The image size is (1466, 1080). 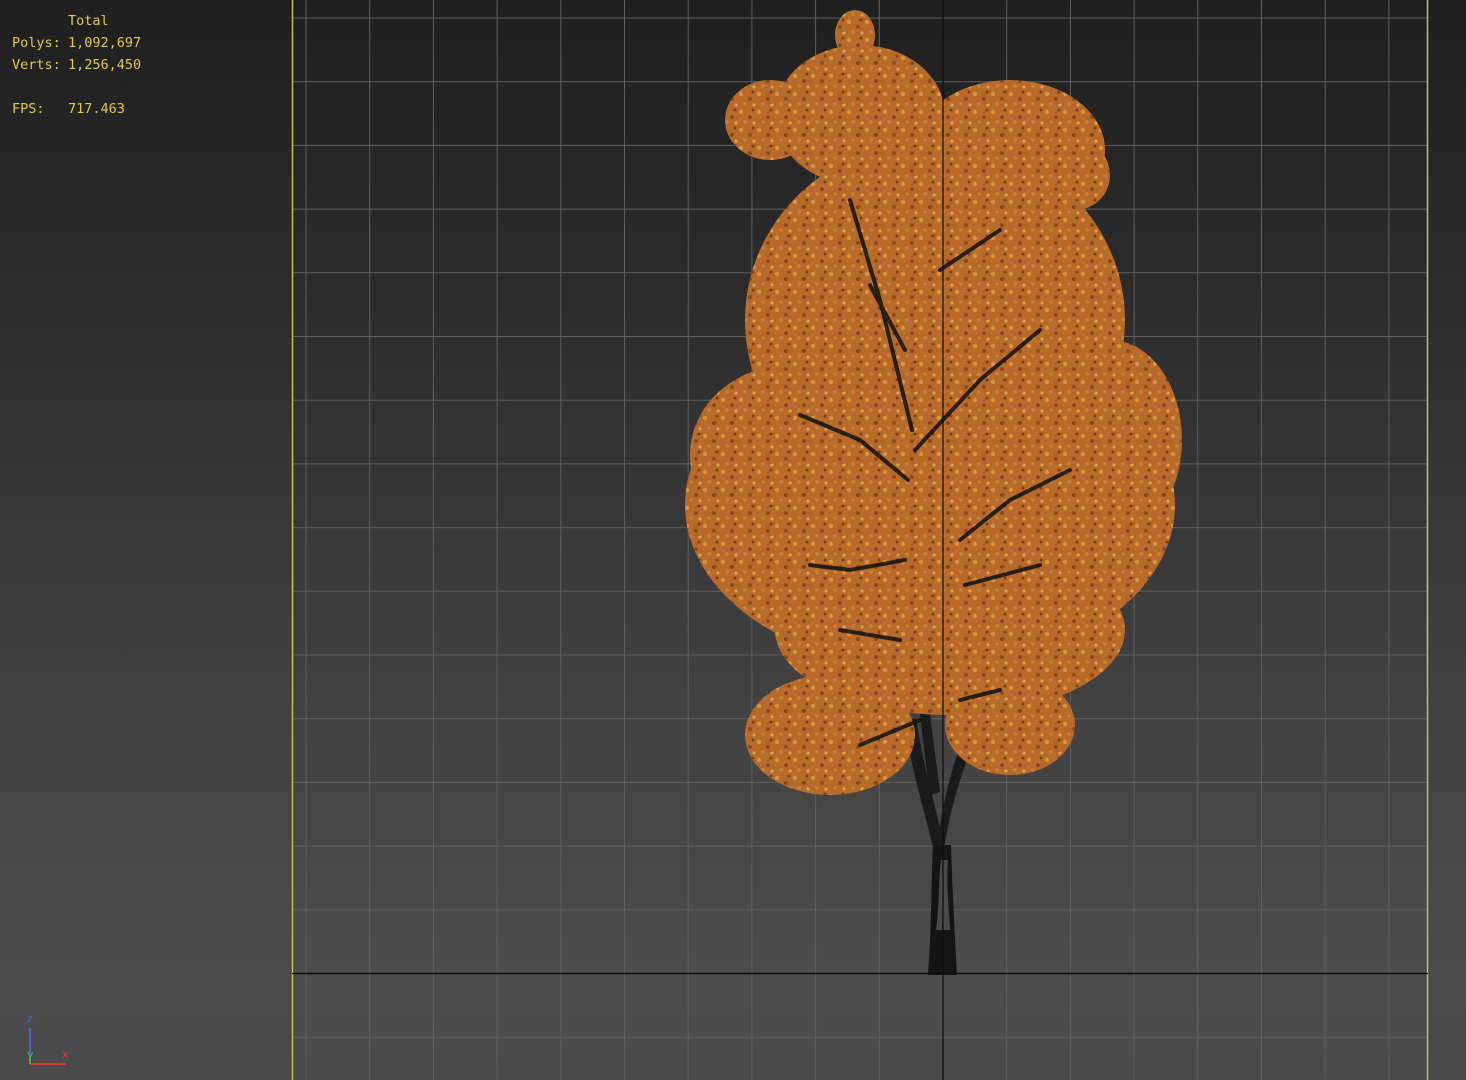 What do you see at coordinates (96, 109) in the screenshot?
I see `fps-value: 717.463` at bounding box center [96, 109].